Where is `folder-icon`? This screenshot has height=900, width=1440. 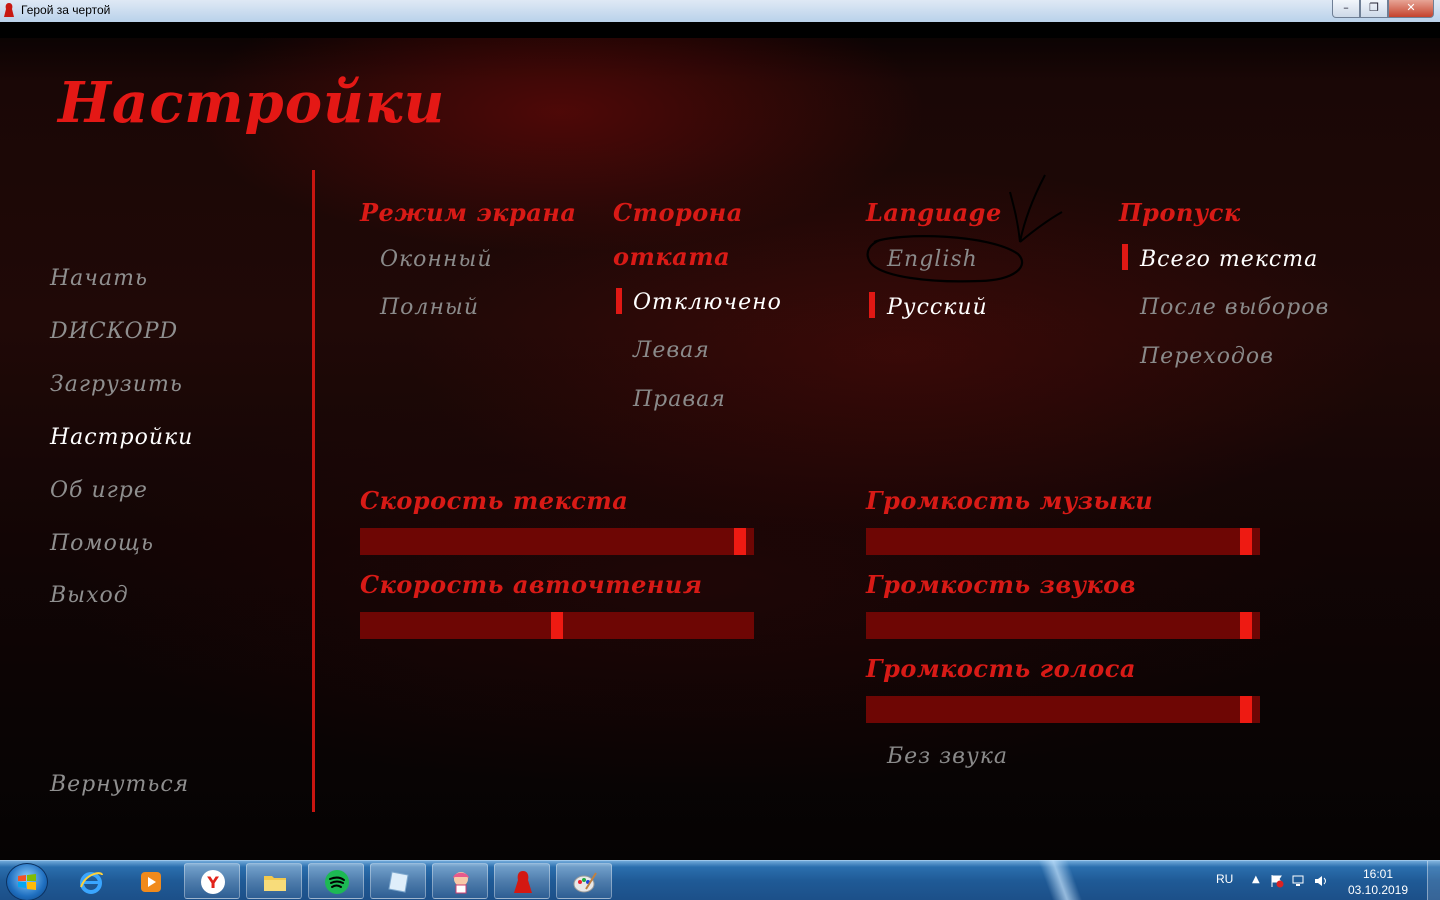
folder-icon is located at coordinates (275, 883).